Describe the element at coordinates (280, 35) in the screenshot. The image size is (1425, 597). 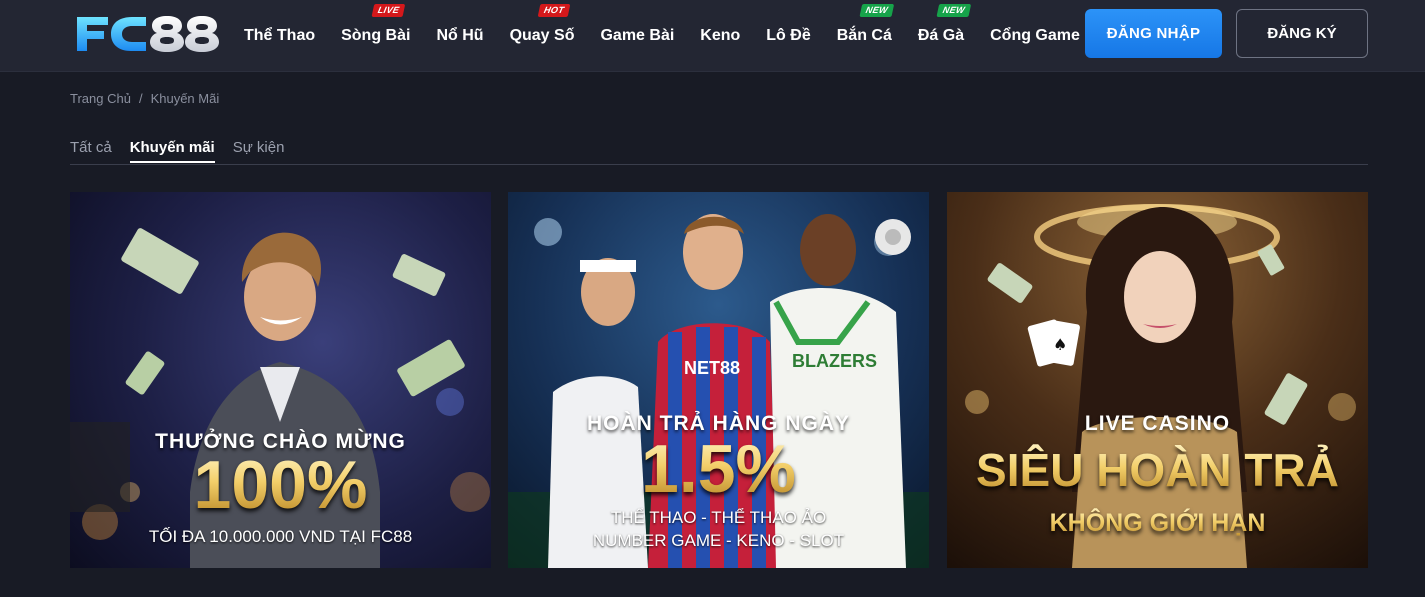
I see `nav-label: Thể Thao` at that location.